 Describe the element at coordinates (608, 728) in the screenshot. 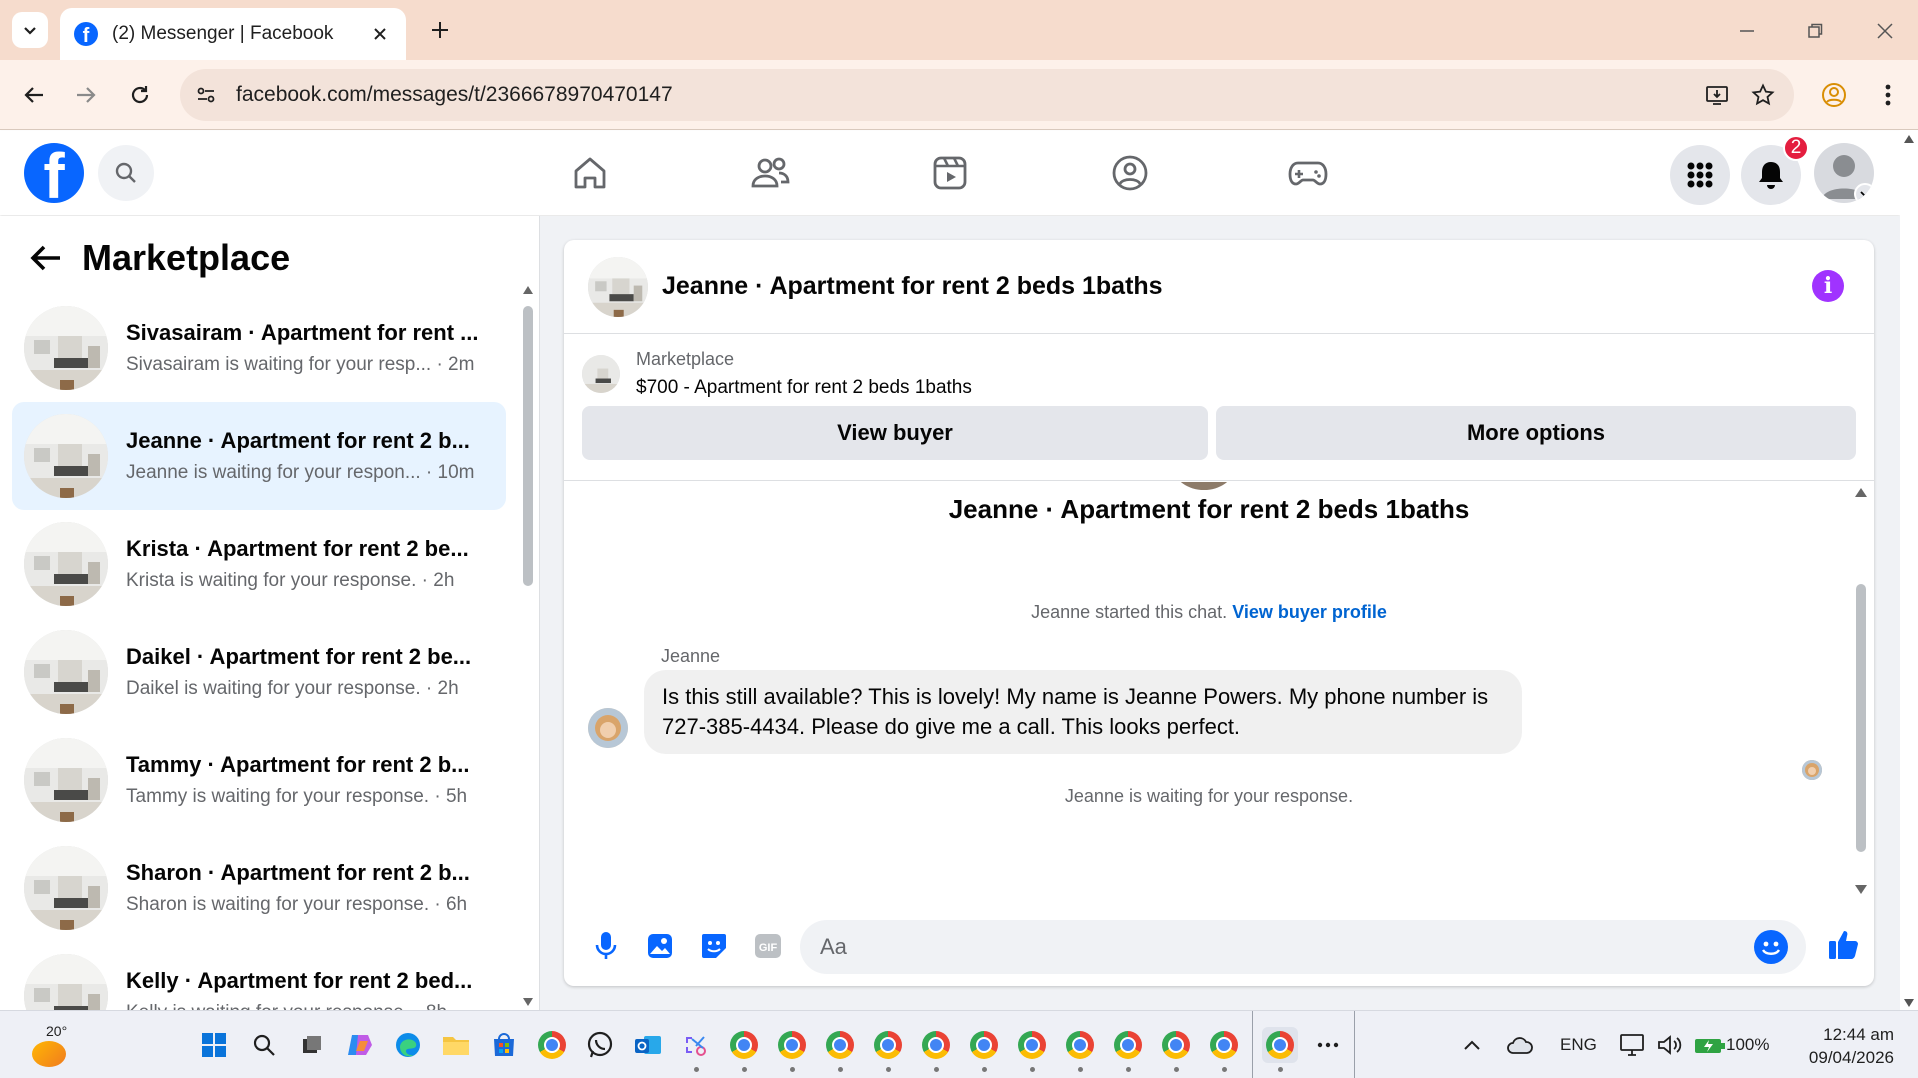

I see `sender-avatar` at that location.